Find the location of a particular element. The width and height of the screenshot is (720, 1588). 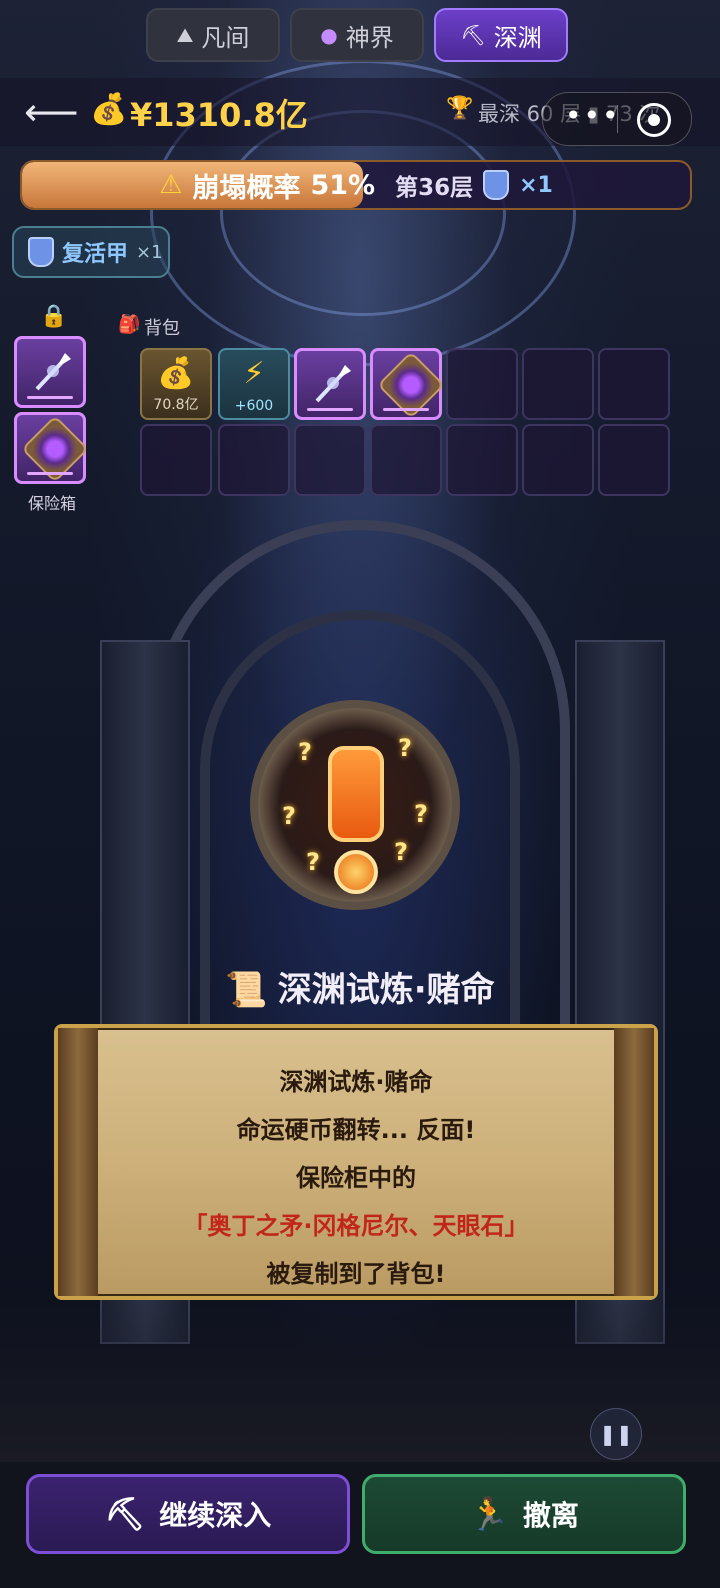

warning-icon: ⚠ is located at coordinates (171, 185).